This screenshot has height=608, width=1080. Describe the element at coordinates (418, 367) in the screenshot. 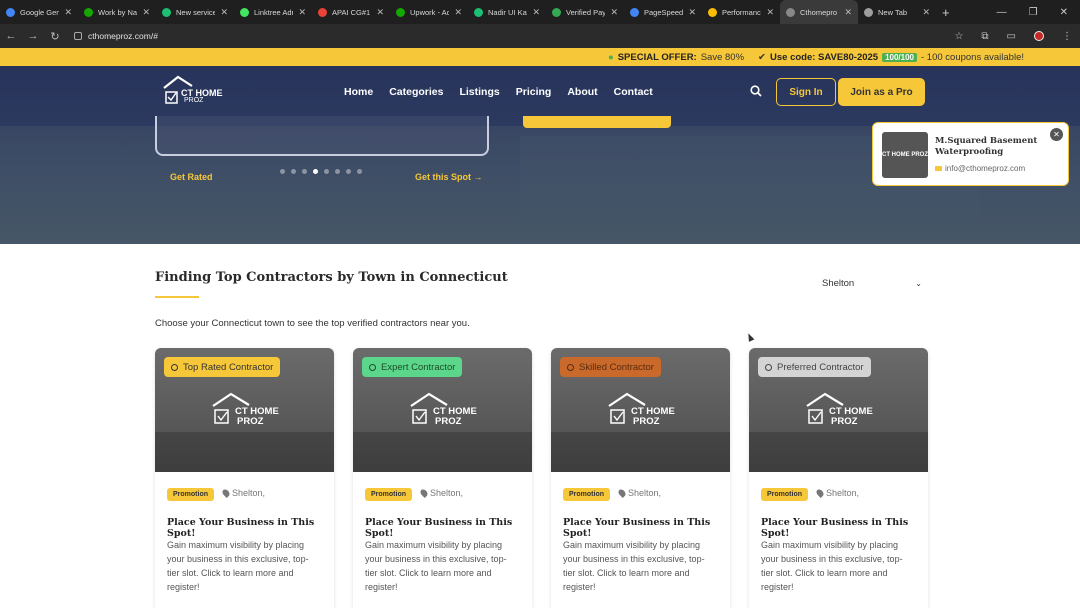

I see `badge-label: Expert Contractor` at that location.